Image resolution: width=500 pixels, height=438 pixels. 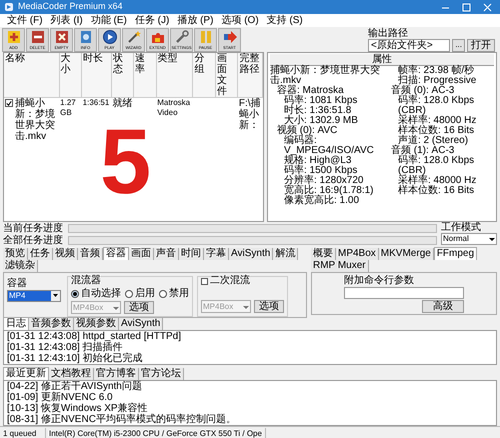 What do you see at coordinates (439, 151) in the screenshot?
I see `tree-item: 音频 (1): AC-3` at bounding box center [439, 151].